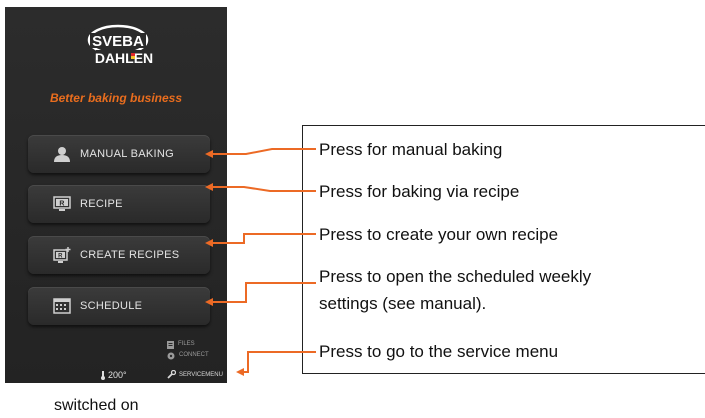 The image size is (705, 418). I want to click on arrow-service-menu, so click(276, 363).